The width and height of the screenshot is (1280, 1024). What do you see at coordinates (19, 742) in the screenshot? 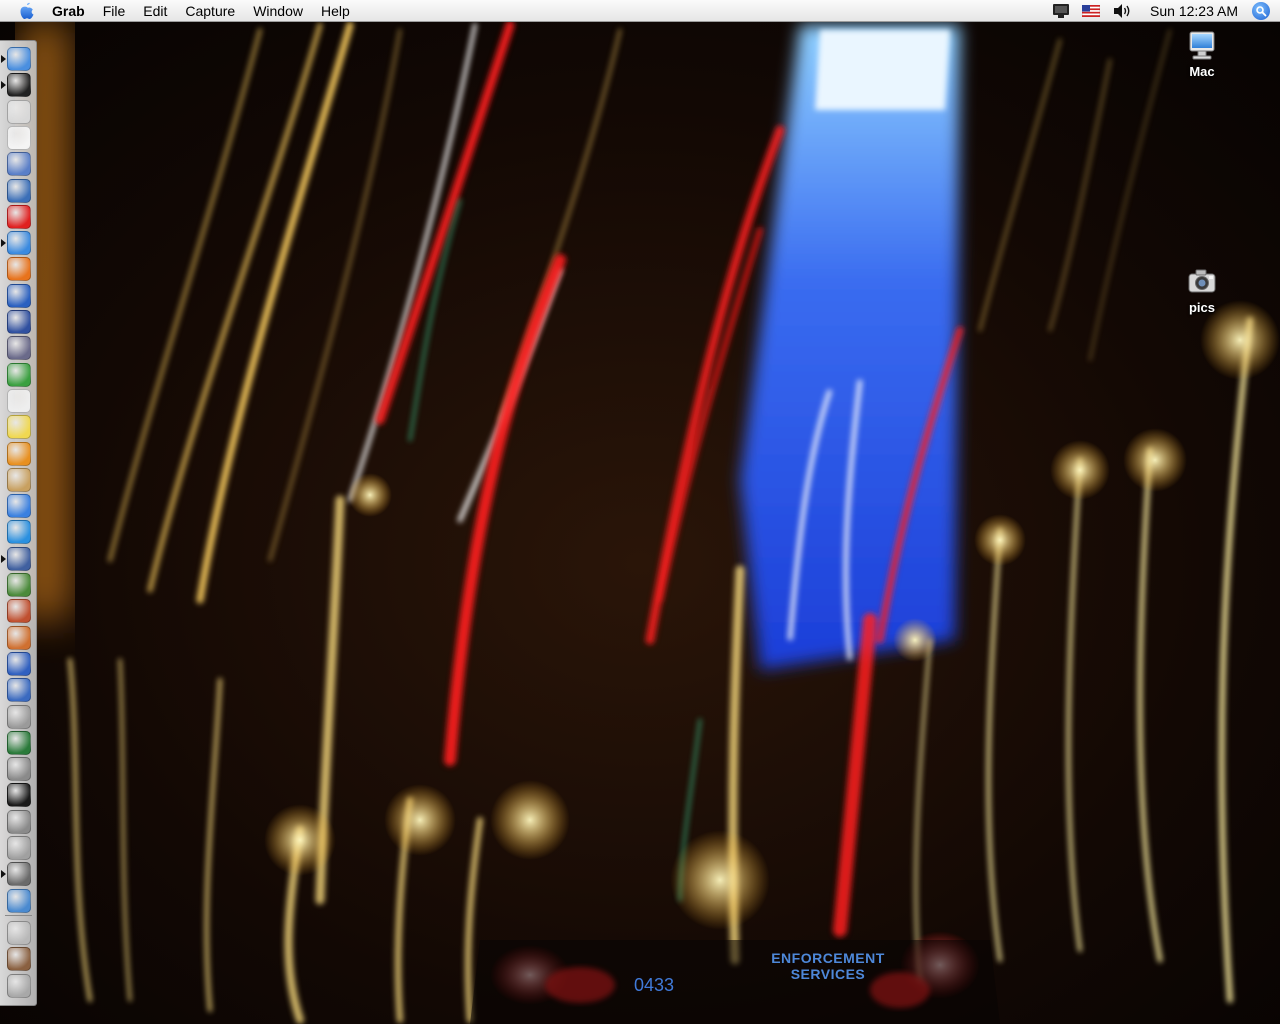
I see `activity-monitor-icon` at bounding box center [19, 742].